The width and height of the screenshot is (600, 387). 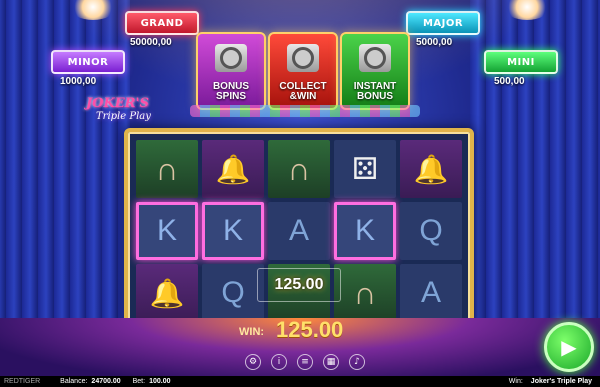 What do you see at coordinates (106, 381) in the screenshot?
I see `balance-value: 24700.00` at bounding box center [106, 381].